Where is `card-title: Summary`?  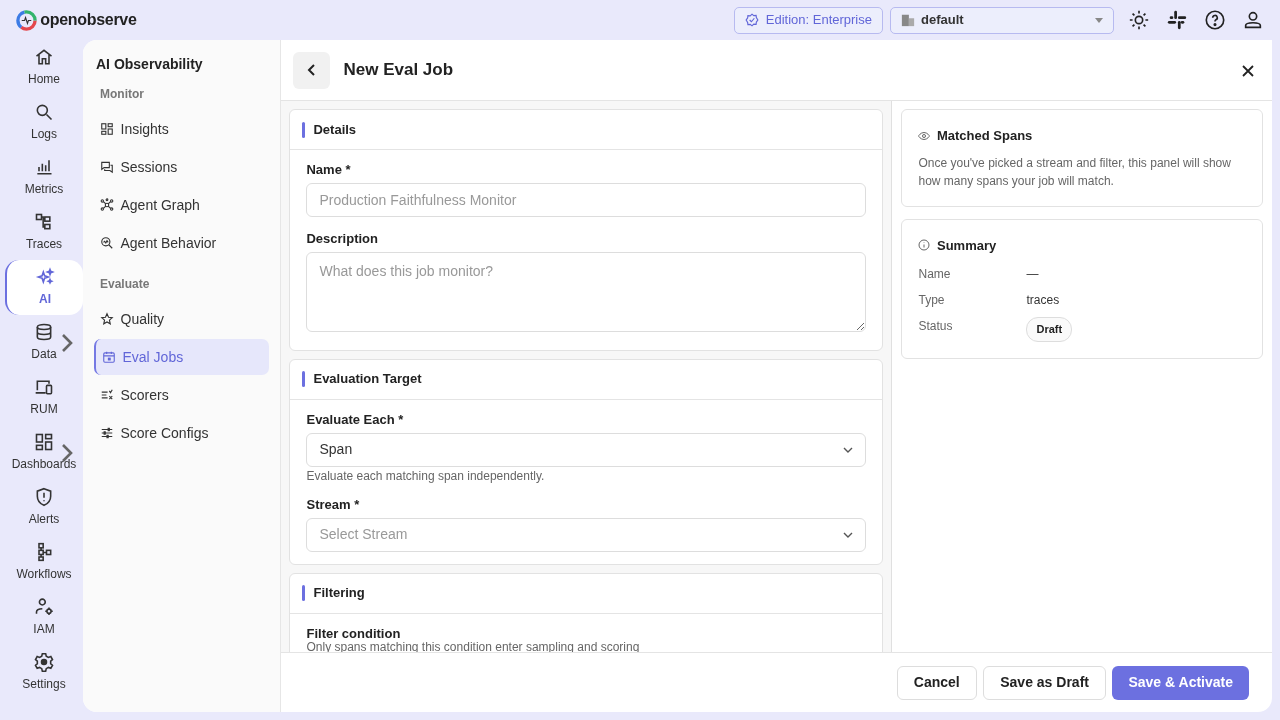
card-title: Summary is located at coordinates (966, 245).